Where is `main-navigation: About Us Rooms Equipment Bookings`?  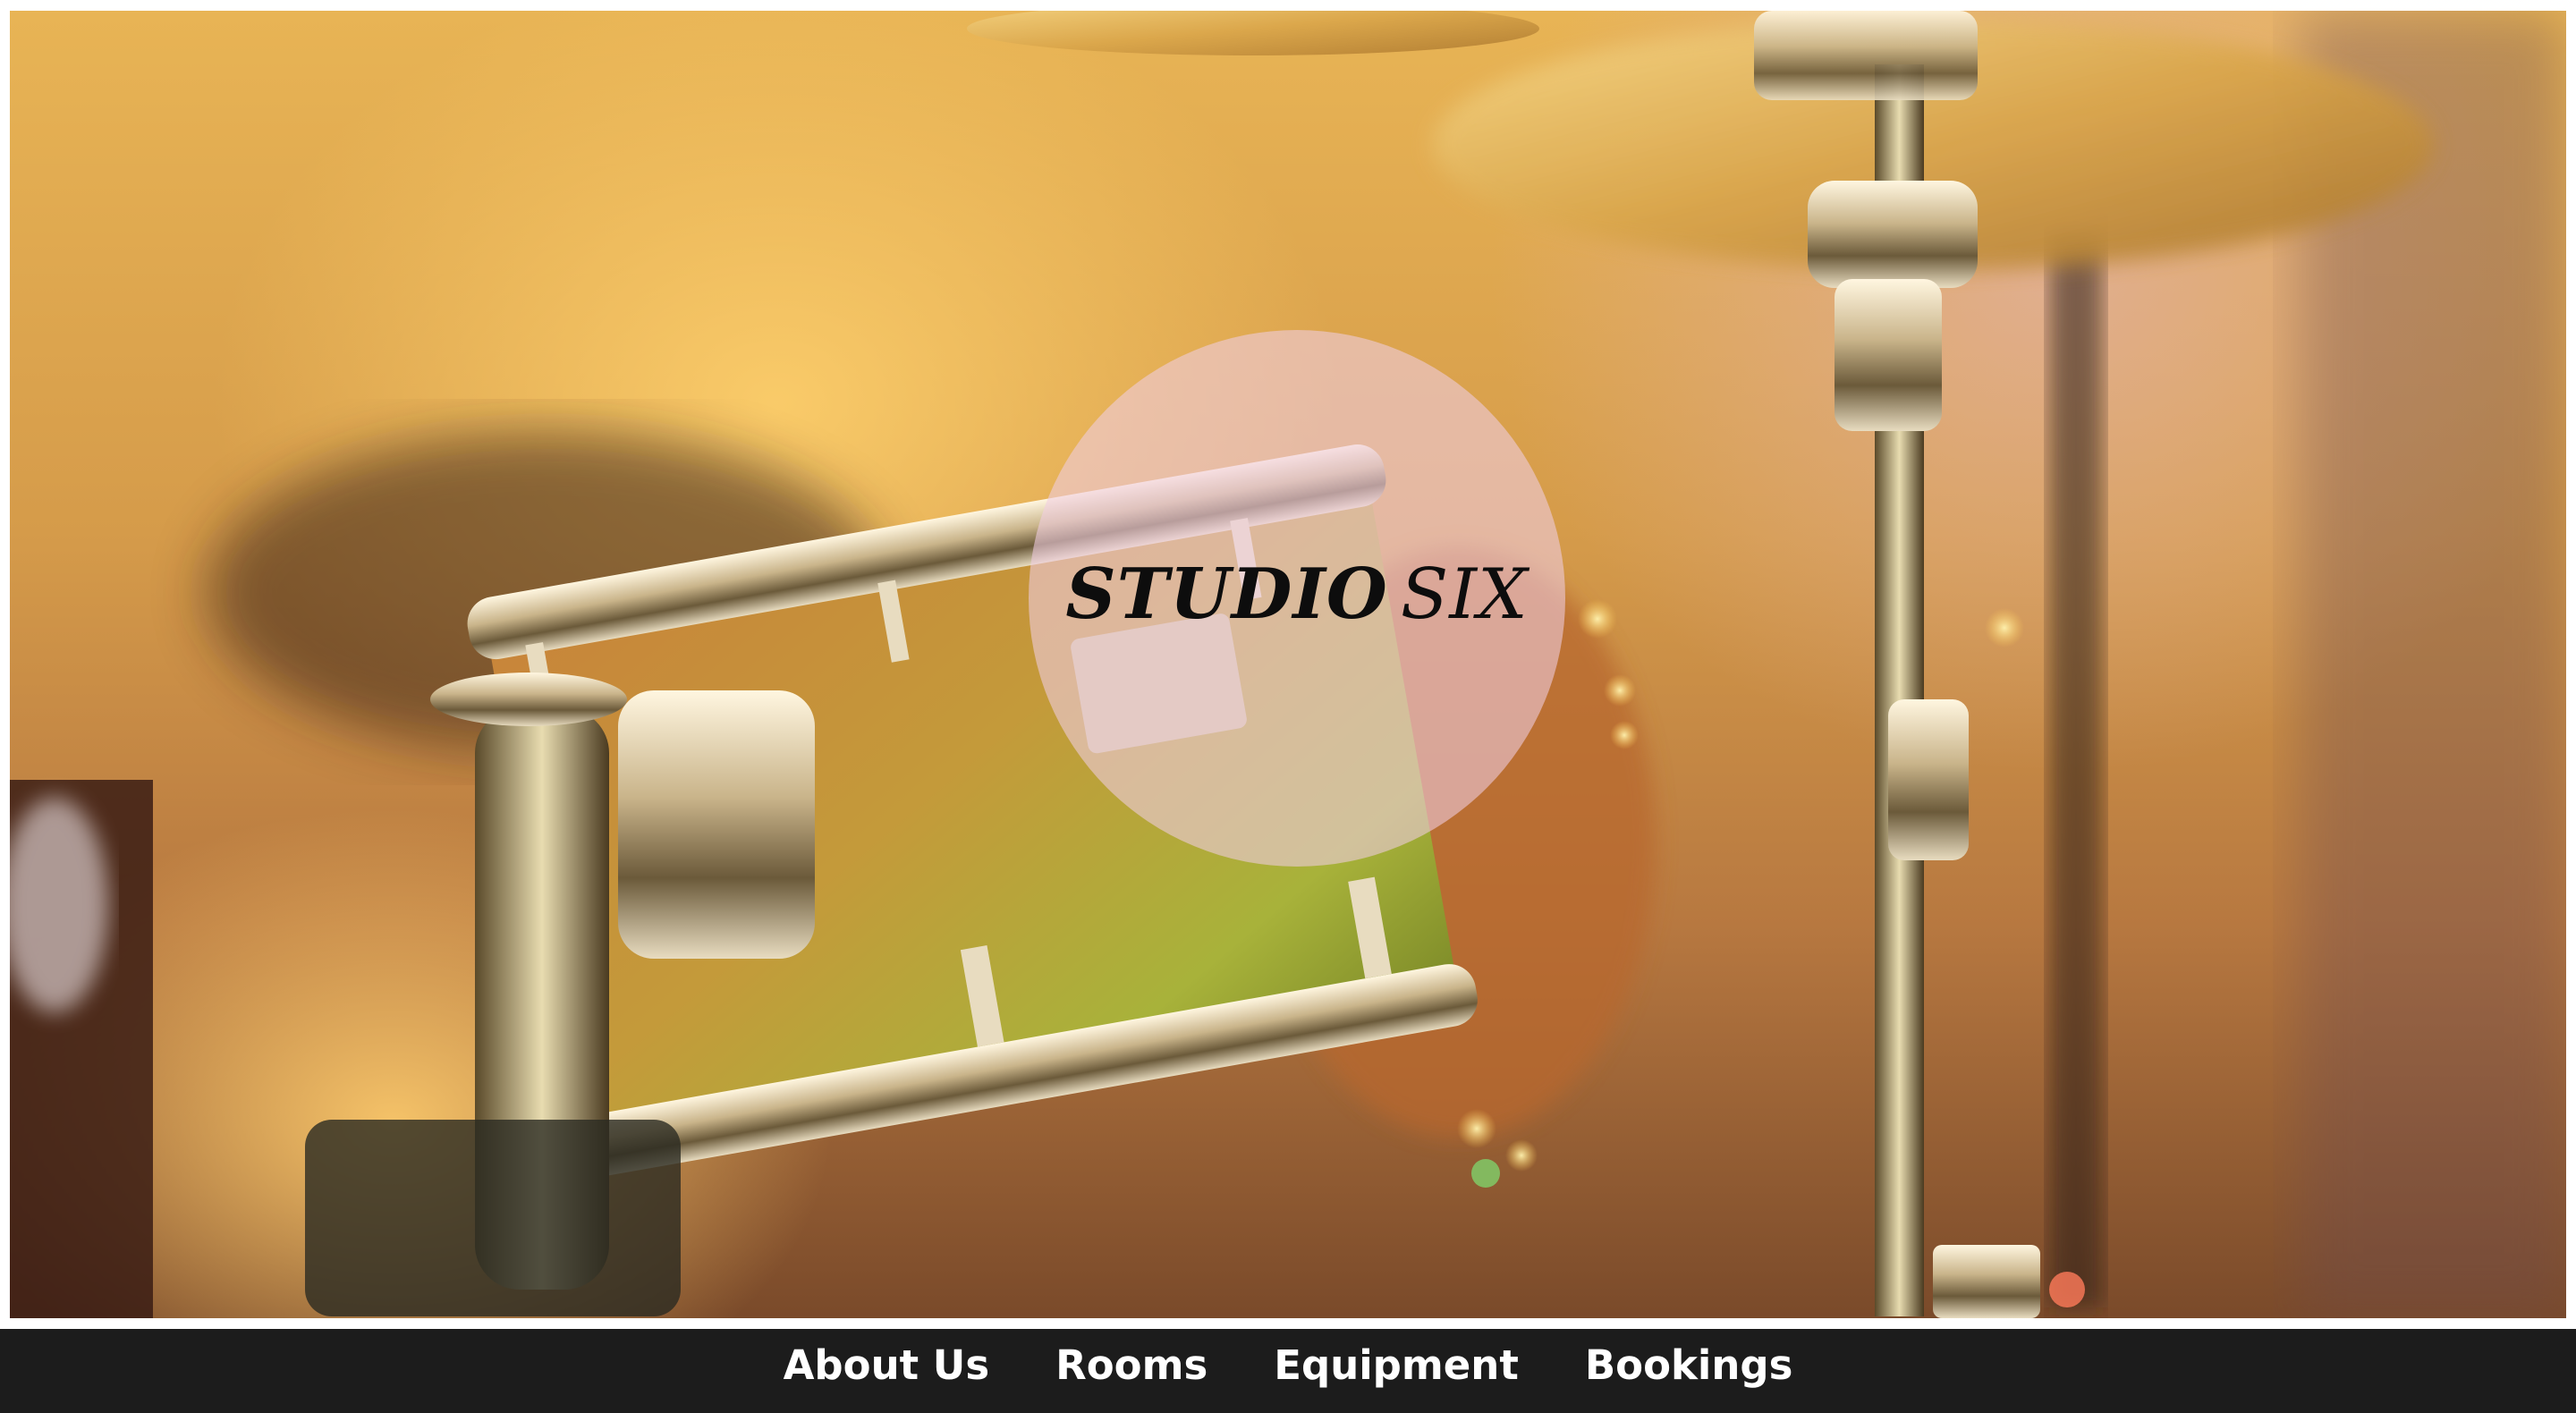 main-navigation: About Us Rooms Equipment Bookings is located at coordinates (1288, 1371).